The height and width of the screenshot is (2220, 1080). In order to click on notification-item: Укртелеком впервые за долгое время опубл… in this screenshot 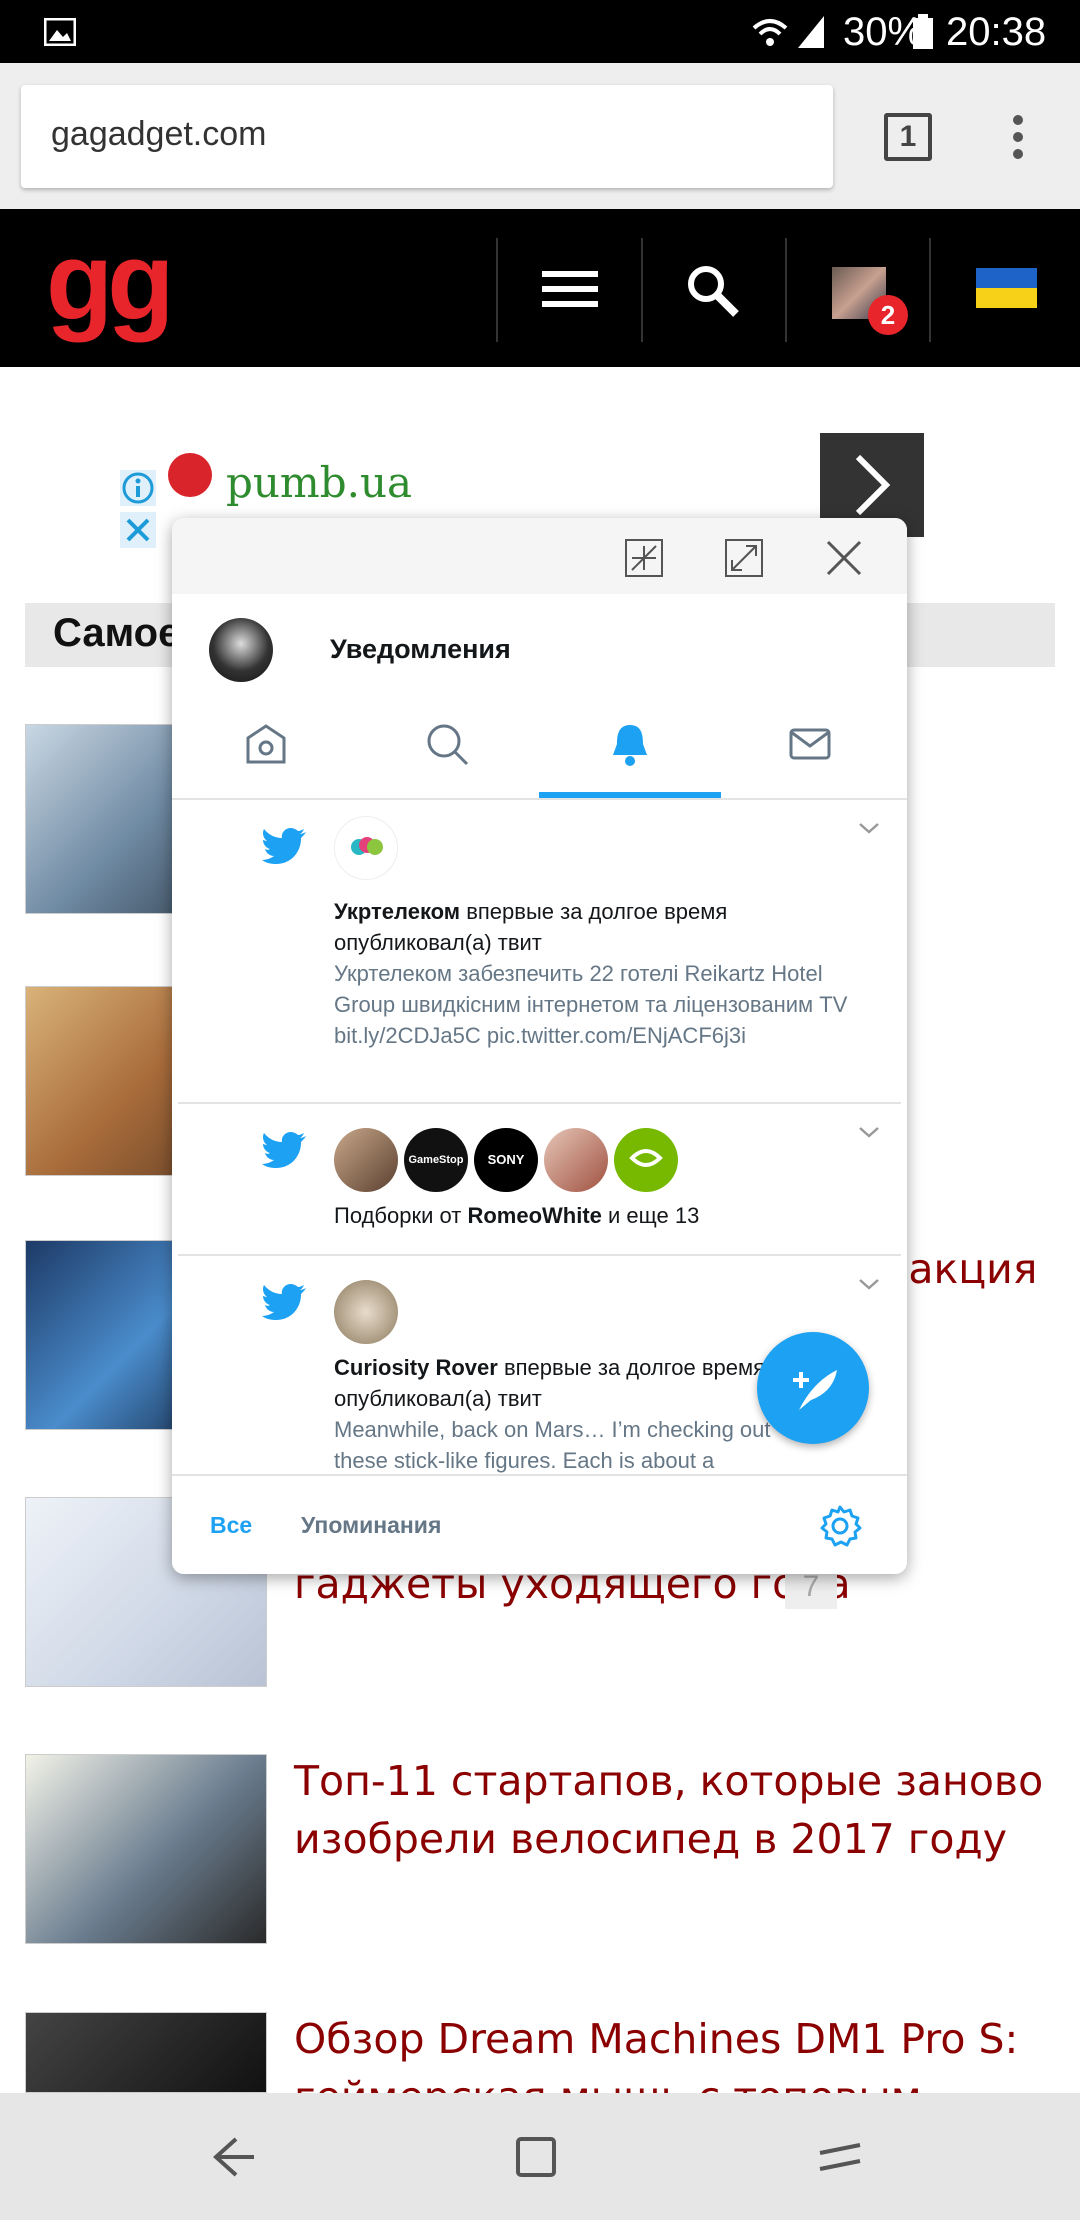, I will do `click(539, 952)`.